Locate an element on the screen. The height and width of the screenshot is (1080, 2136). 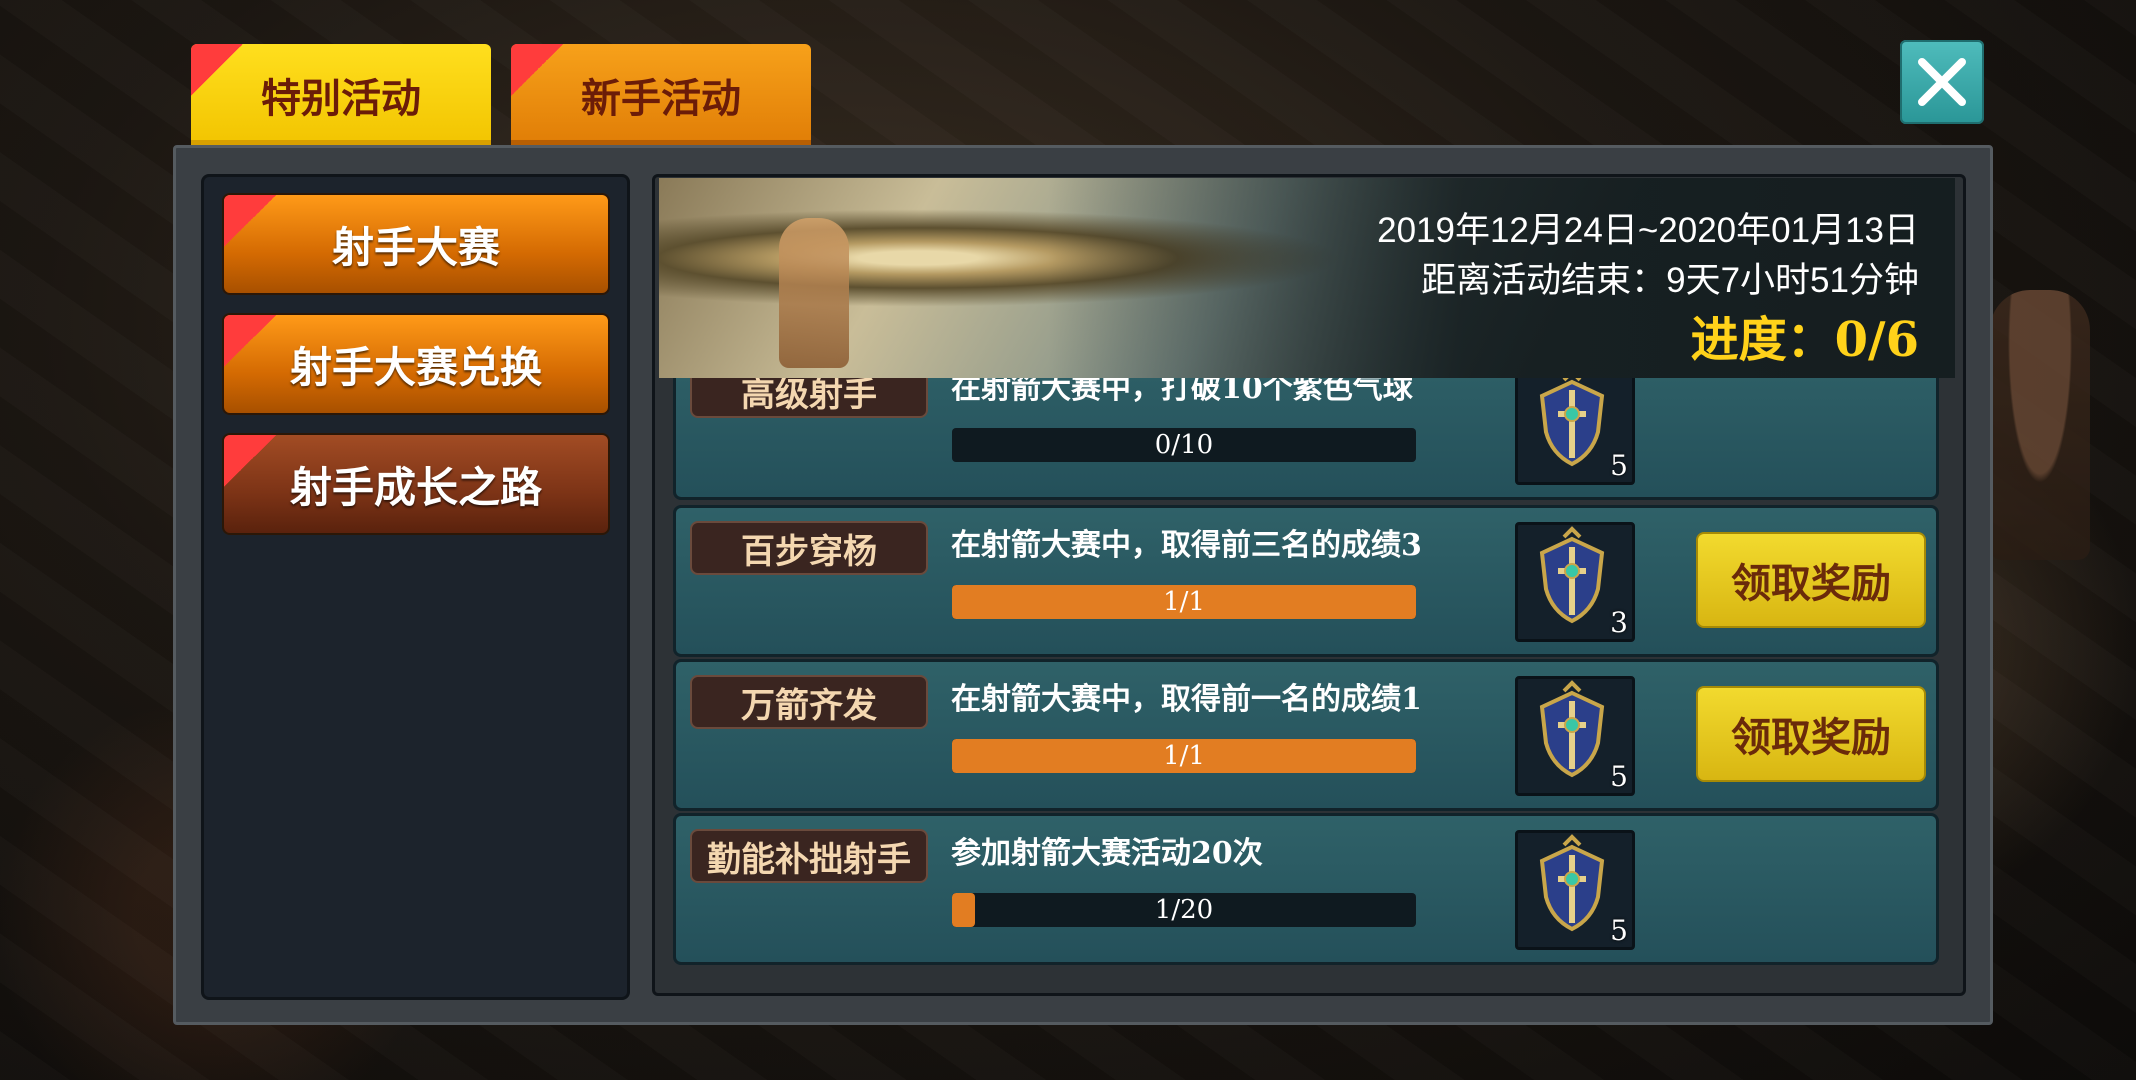
task-name: 万箭齐发 is located at coordinates (809, 702).